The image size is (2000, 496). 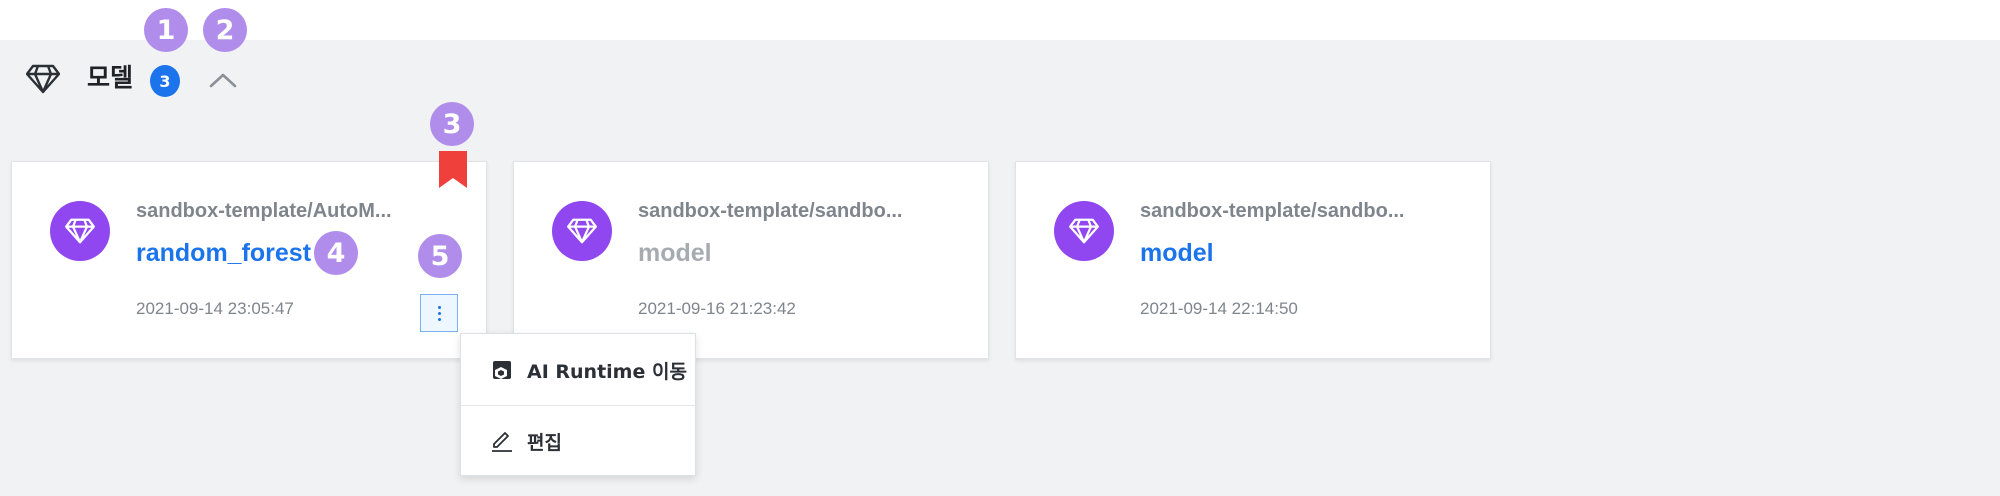 I want to click on more-options-button, so click(x=439, y=313).